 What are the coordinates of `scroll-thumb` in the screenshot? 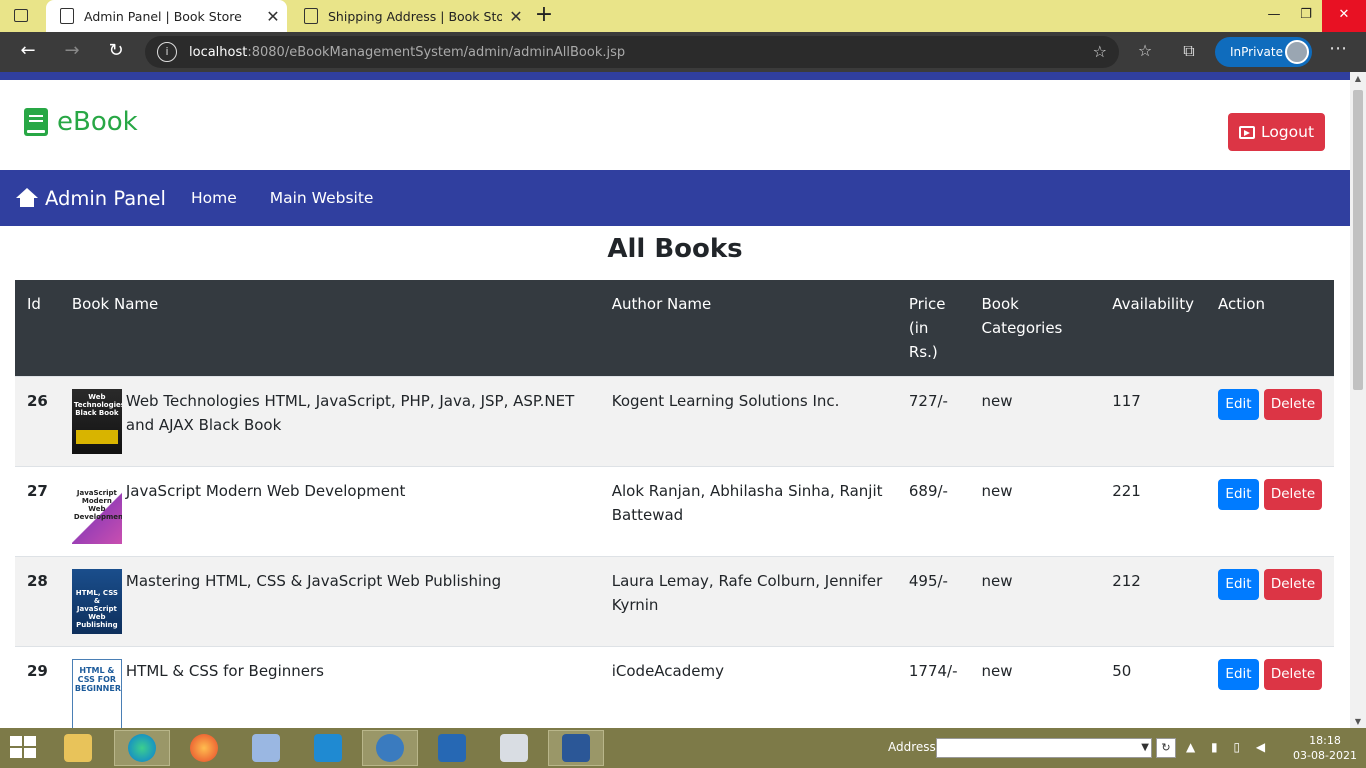 It's located at (1358, 240).